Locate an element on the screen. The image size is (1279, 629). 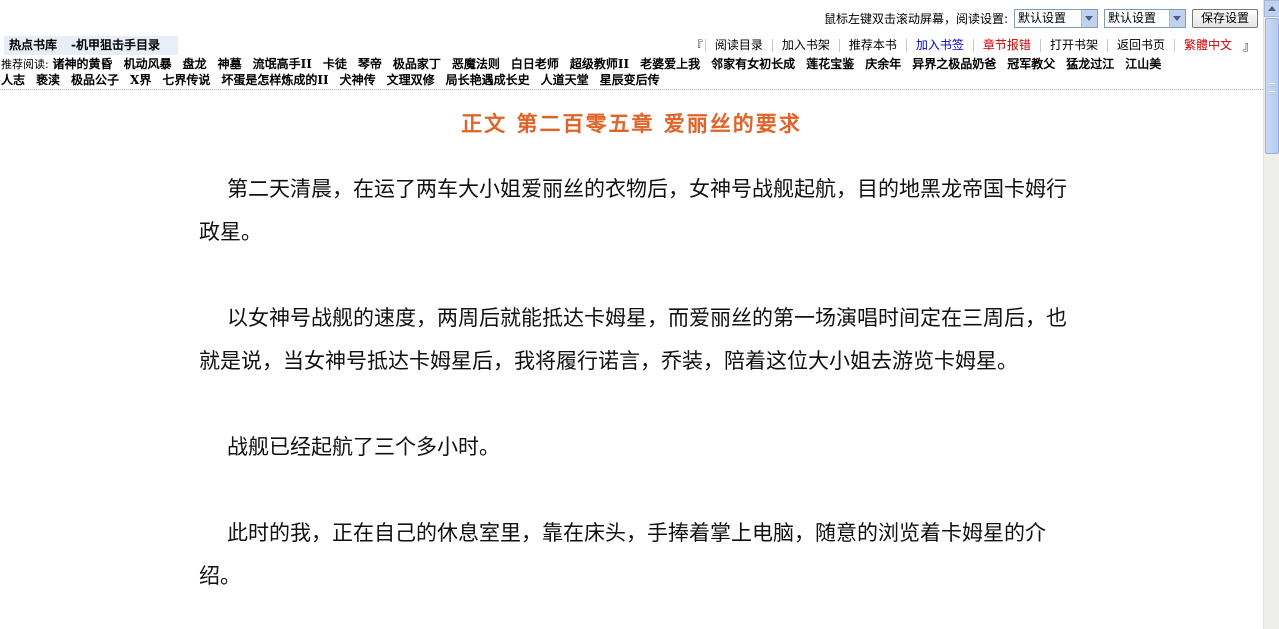
recommend-book-link: 卡徒 is located at coordinates (335, 64).